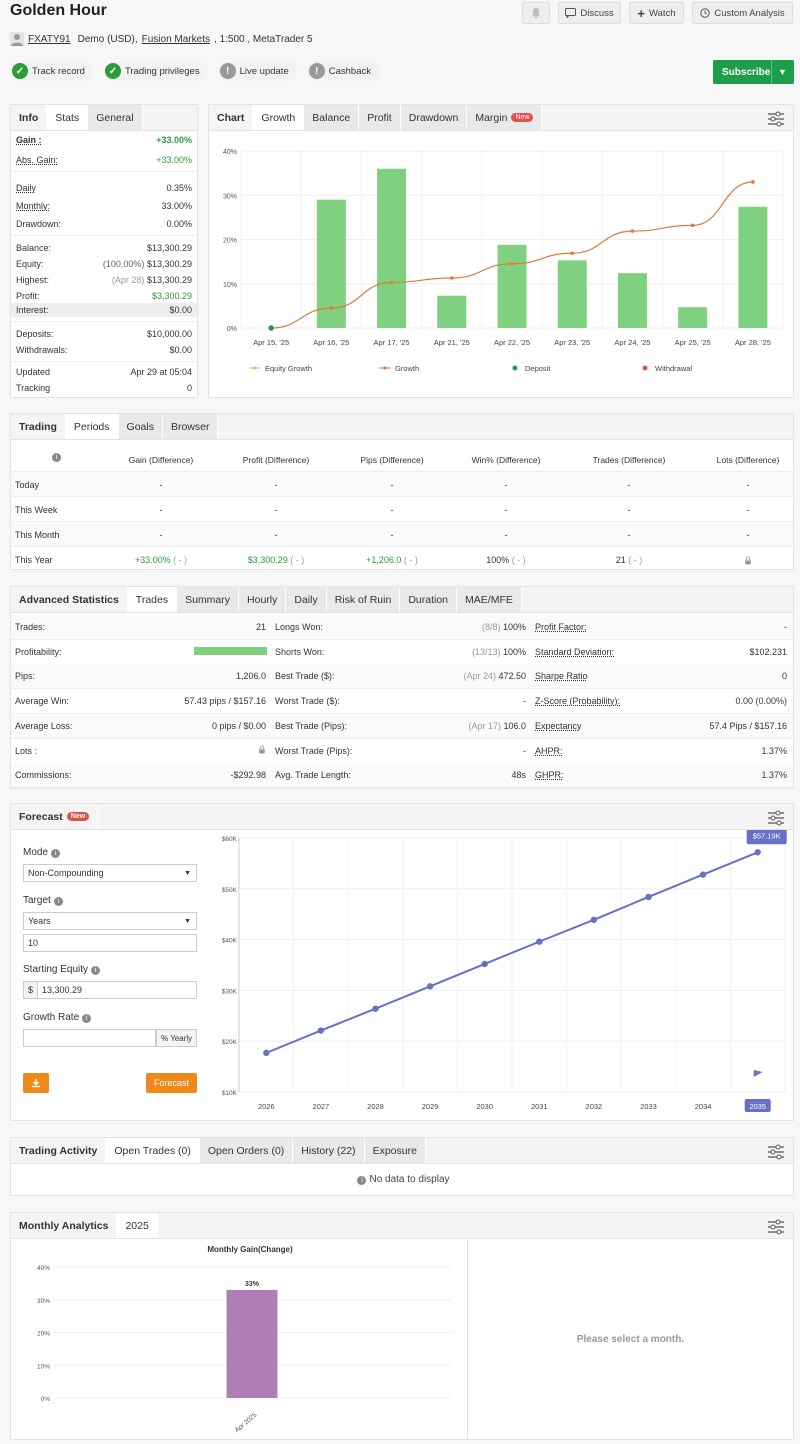 This screenshot has width=800, height=1444. Describe the element at coordinates (656, 13) in the screenshot. I see `watch-button: + Watch` at that location.